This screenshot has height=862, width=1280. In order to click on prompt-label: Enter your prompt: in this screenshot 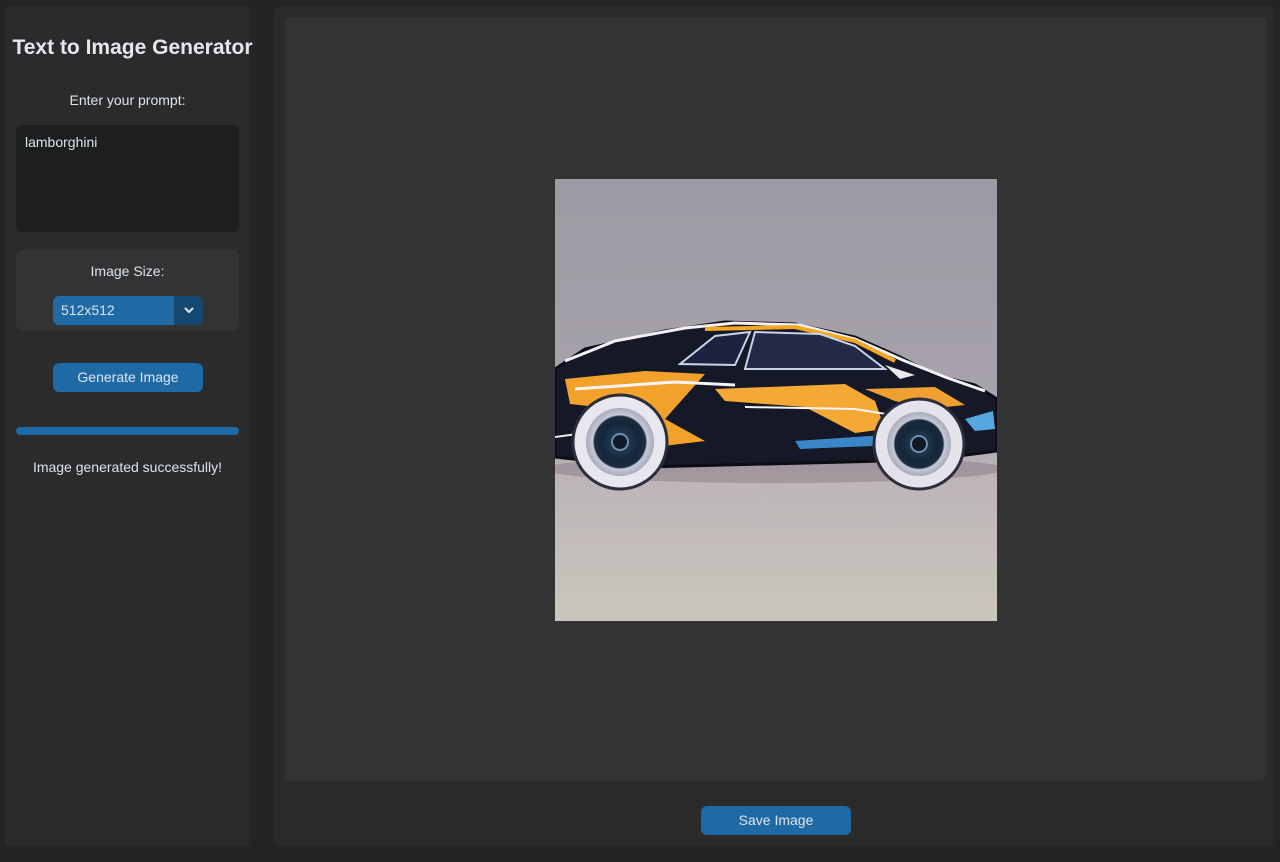, I will do `click(127, 100)`.